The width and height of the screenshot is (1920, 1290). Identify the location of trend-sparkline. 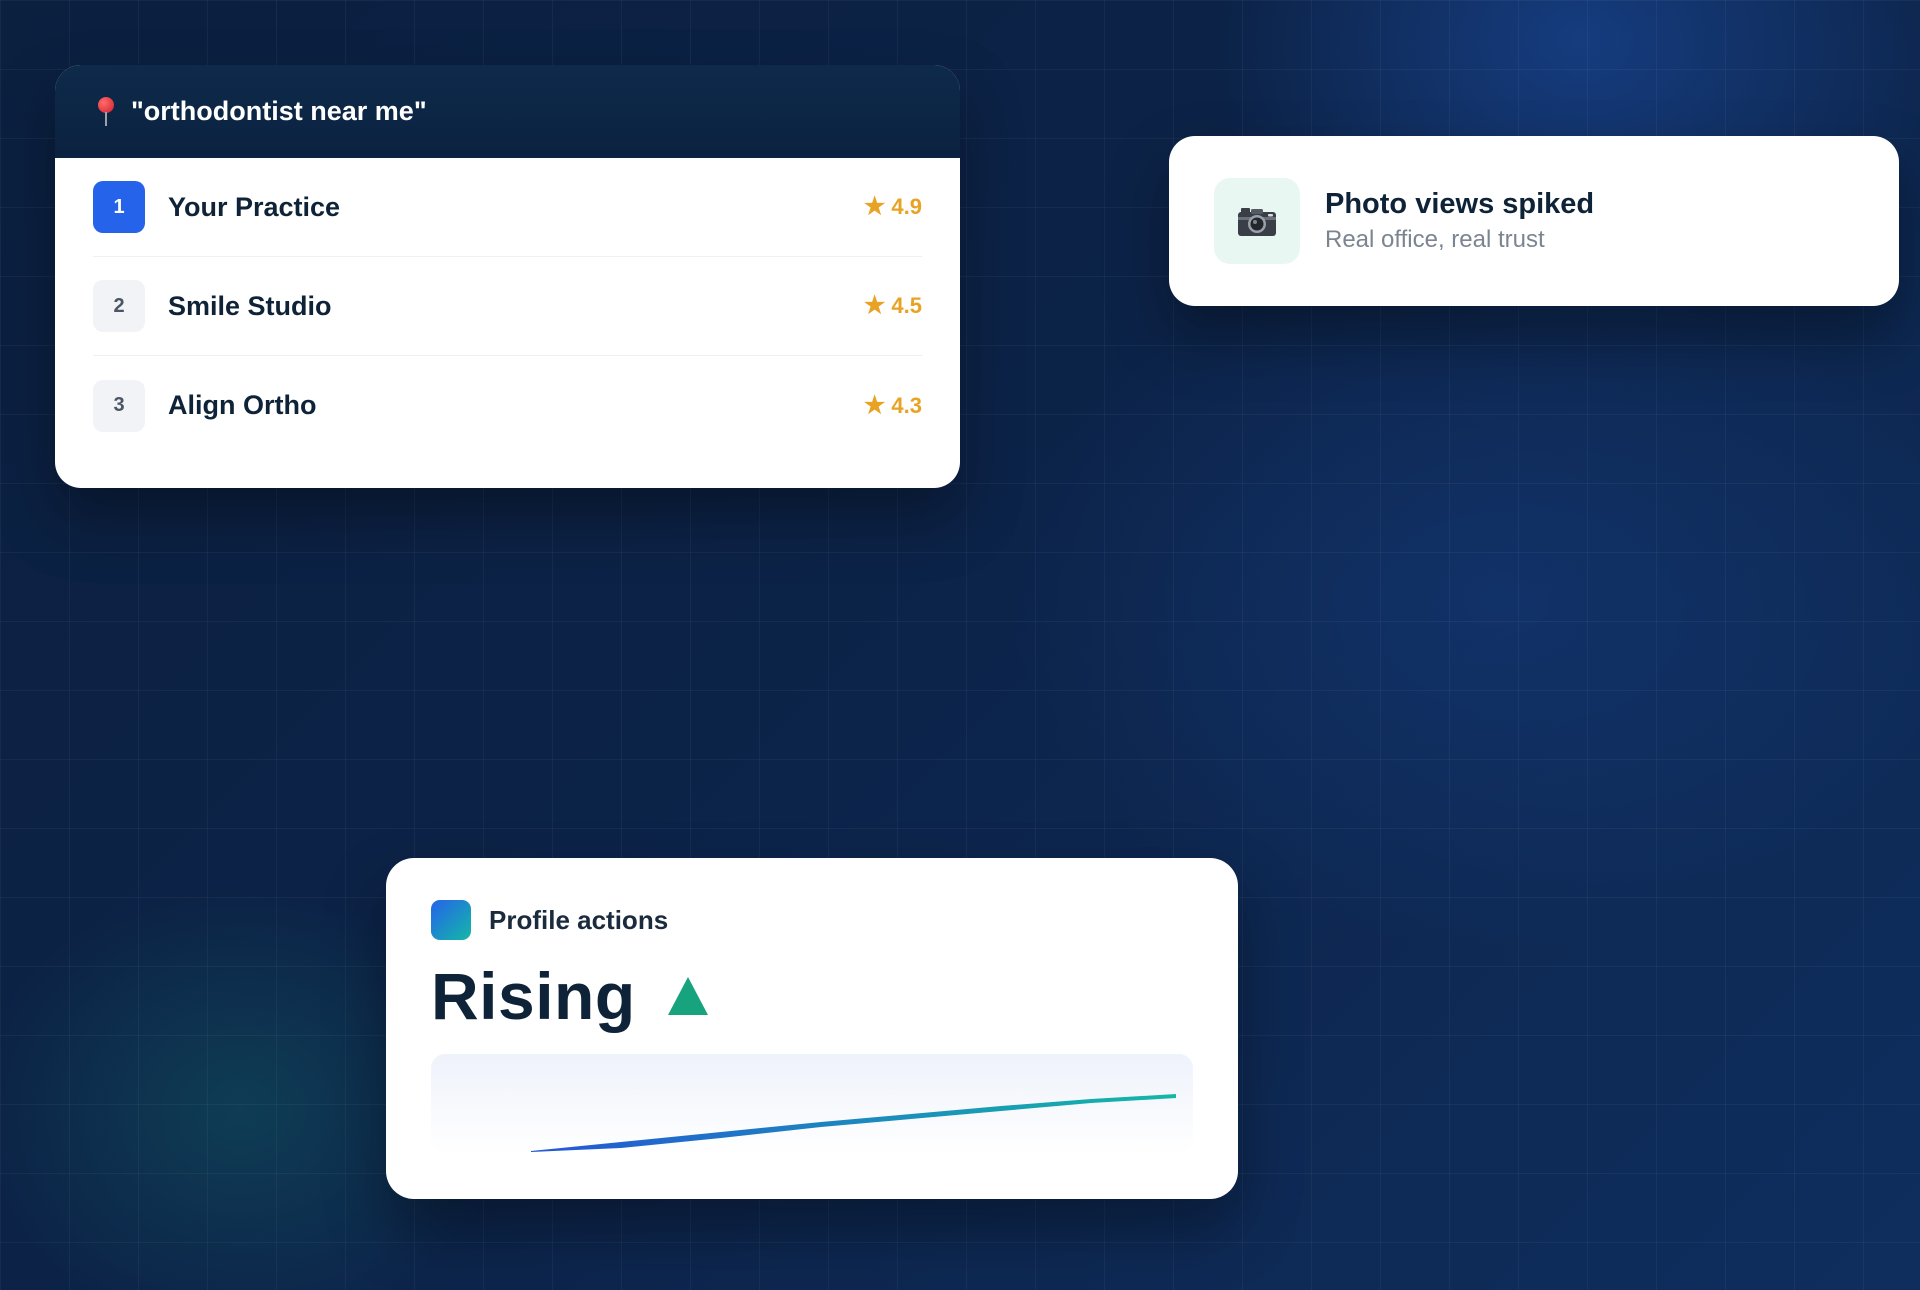
(812, 1104).